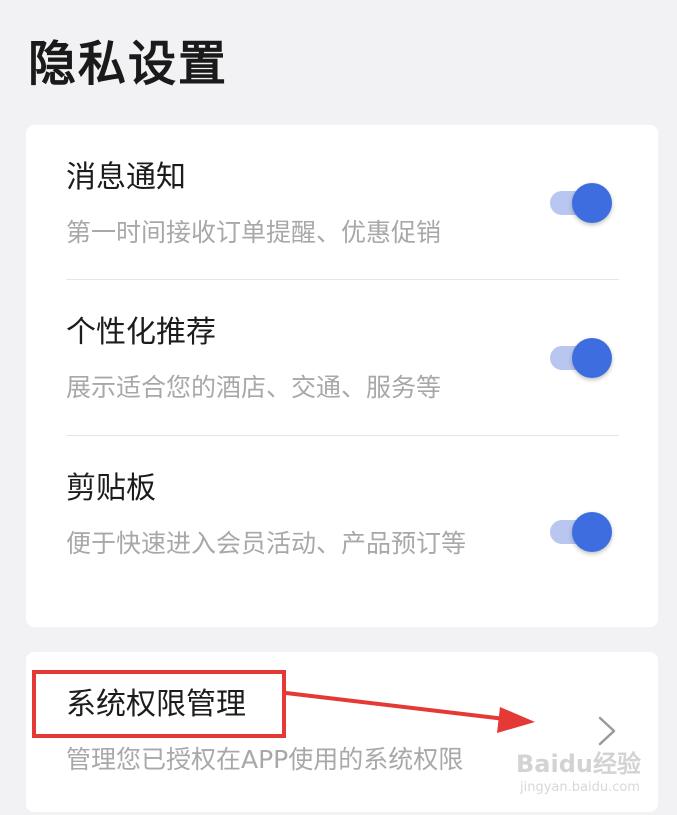 The width and height of the screenshot is (677, 815). What do you see at coordinates (141, 332) in the screenshot?
I see `setting-title: 个性化推荐` at bounding box center [141, 332].